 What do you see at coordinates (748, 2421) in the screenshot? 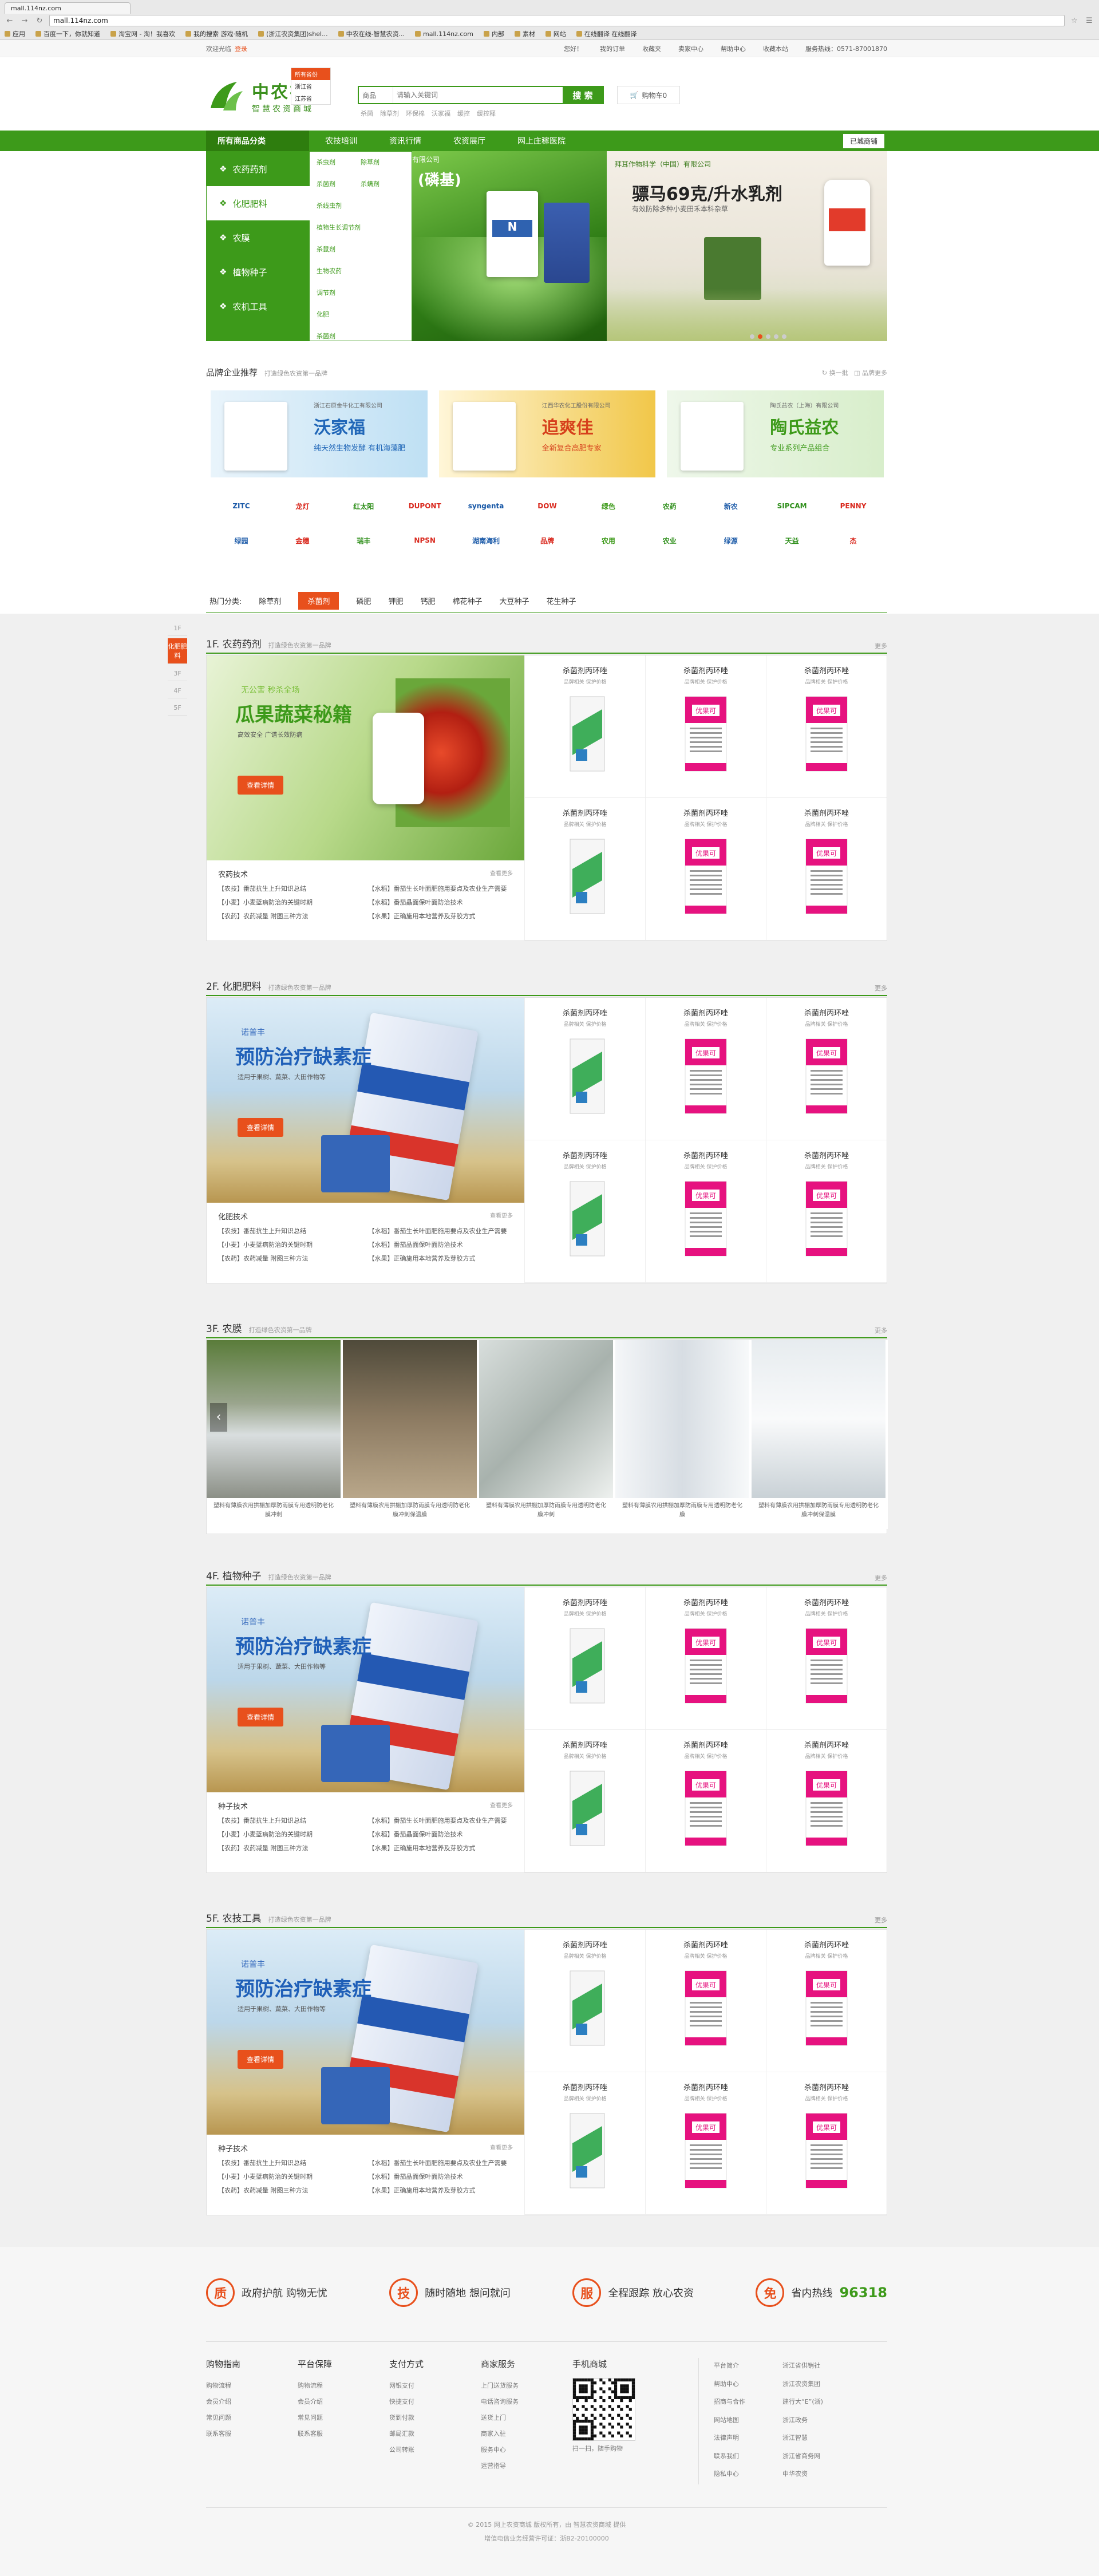
I see `footer-link: 网站地图` at bounding box center [748, 2421].